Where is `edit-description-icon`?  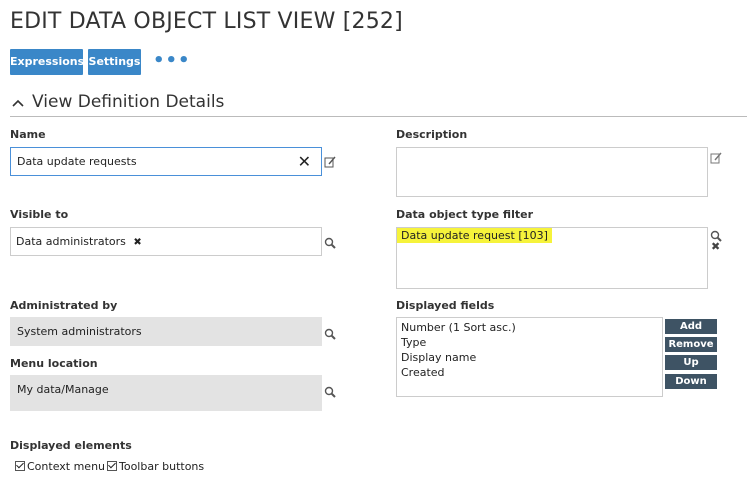 edit-description-icon is located at coordinates (716, 158).